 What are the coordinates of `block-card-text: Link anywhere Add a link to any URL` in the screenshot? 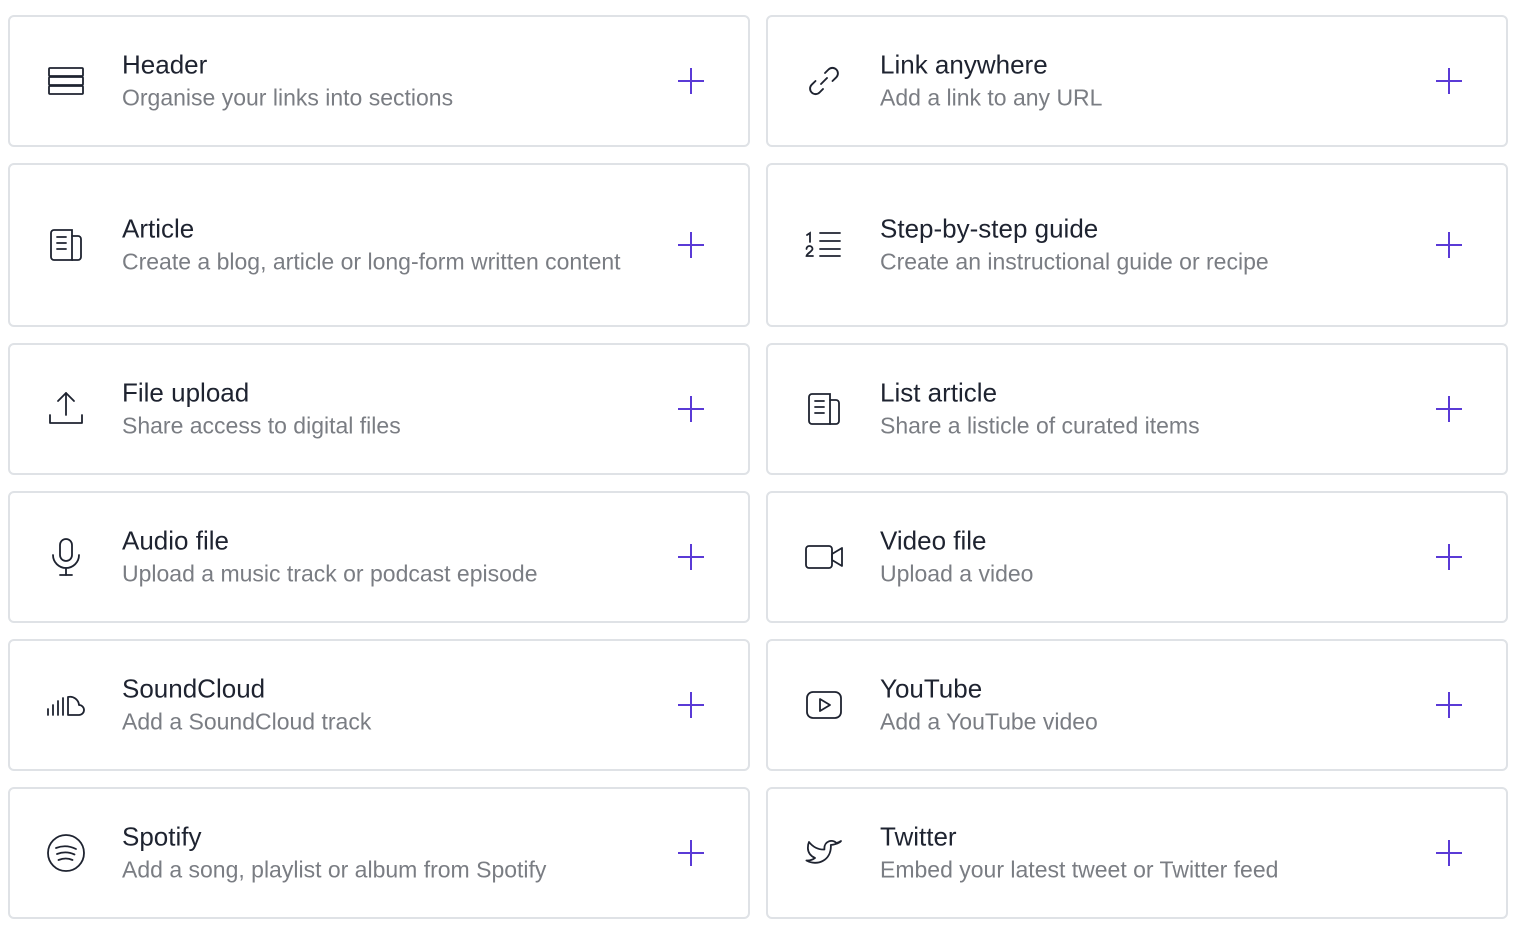 It's located at (1133, 81).